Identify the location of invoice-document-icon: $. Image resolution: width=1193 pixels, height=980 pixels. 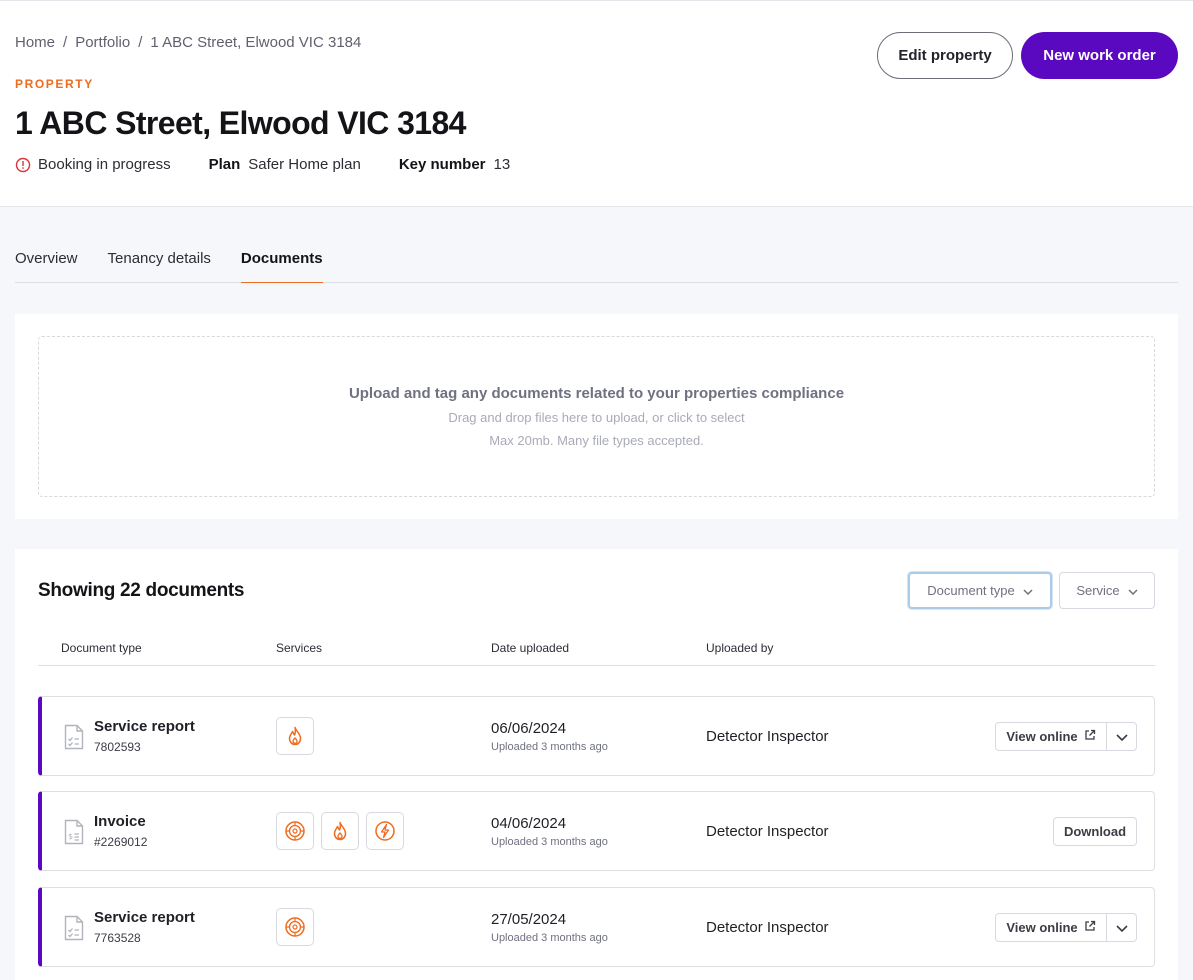
(74, 834).